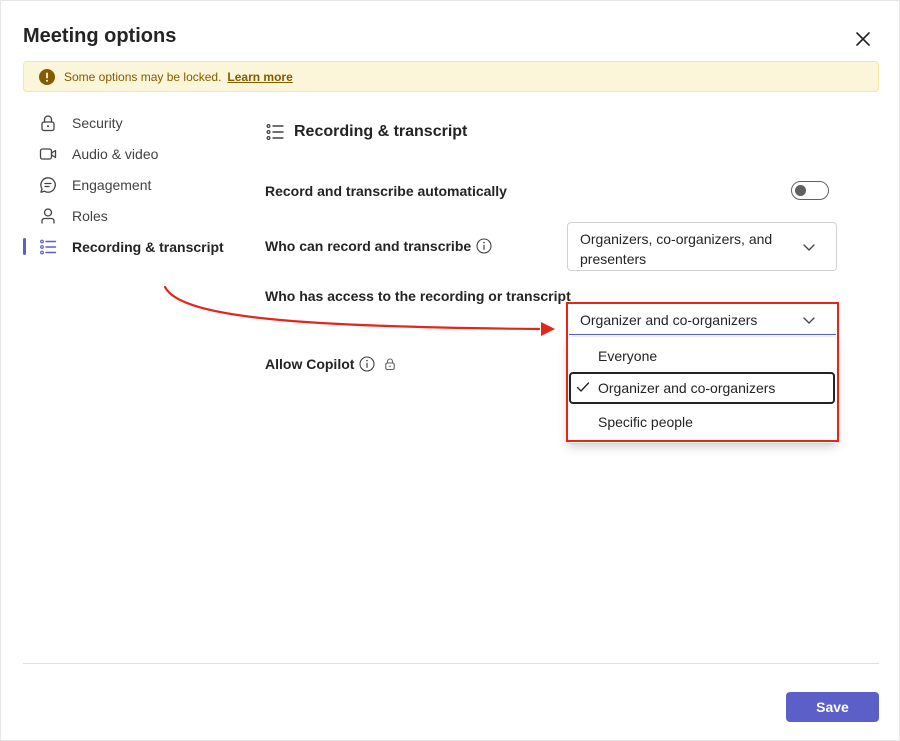 This screenshot has width=900, height=741. What do you see at coordinates (368, 246) in the screenshot?
I see `who-can-record-label-text: Who can record and transcribe` at bounding box center [368, 246].